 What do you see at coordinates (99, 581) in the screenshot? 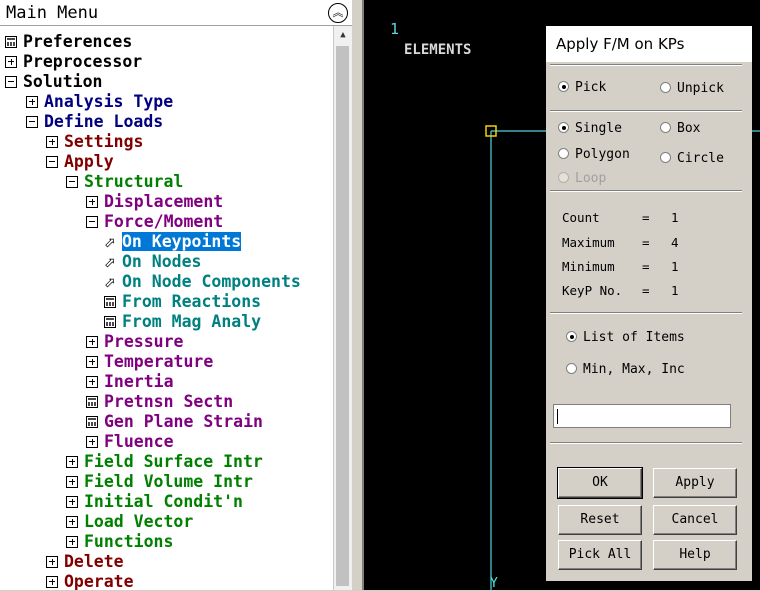
I see `menu-item-label: Operate` at bounding box center [99, 581].